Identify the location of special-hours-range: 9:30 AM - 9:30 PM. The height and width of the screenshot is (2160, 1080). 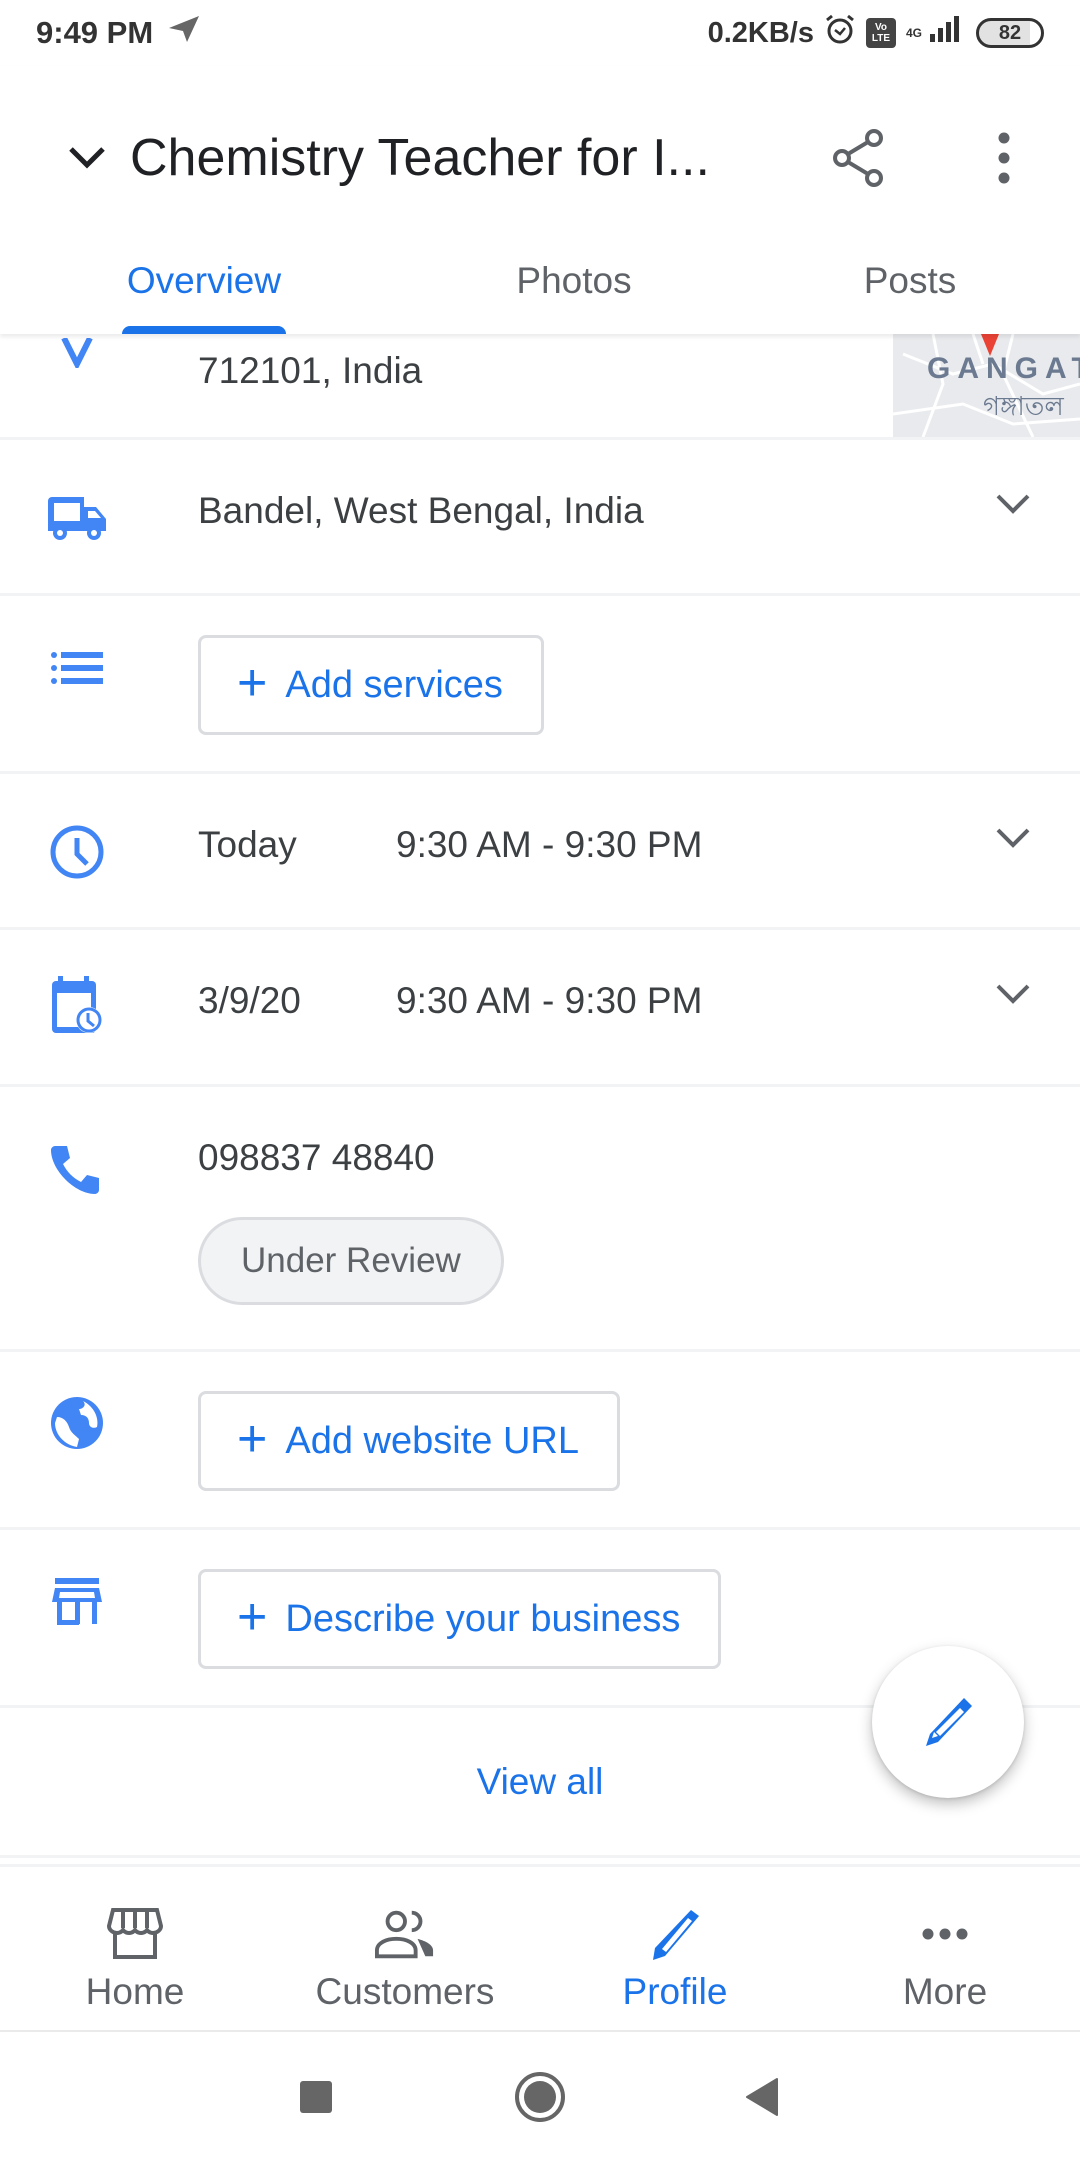
(549, 1000).